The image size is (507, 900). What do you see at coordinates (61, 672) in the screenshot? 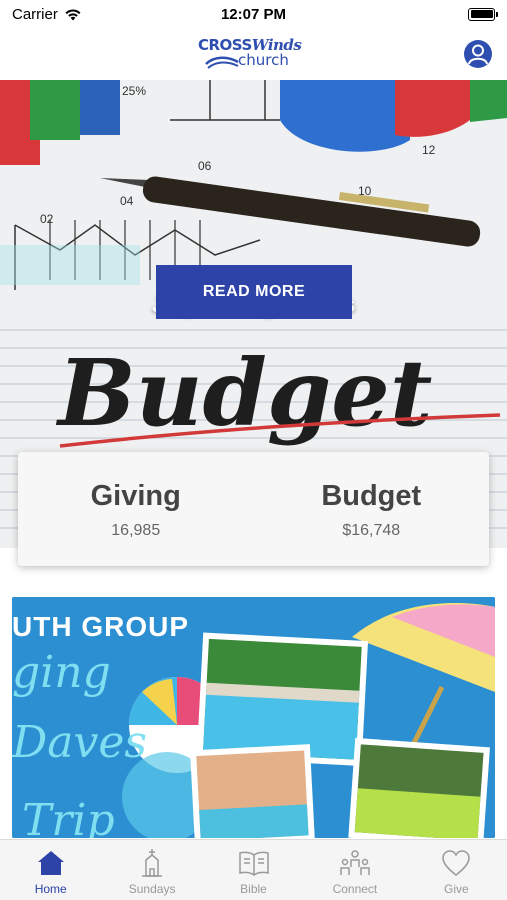
I see `youth-script-line-1: ging` at bounding box center [61, 672].